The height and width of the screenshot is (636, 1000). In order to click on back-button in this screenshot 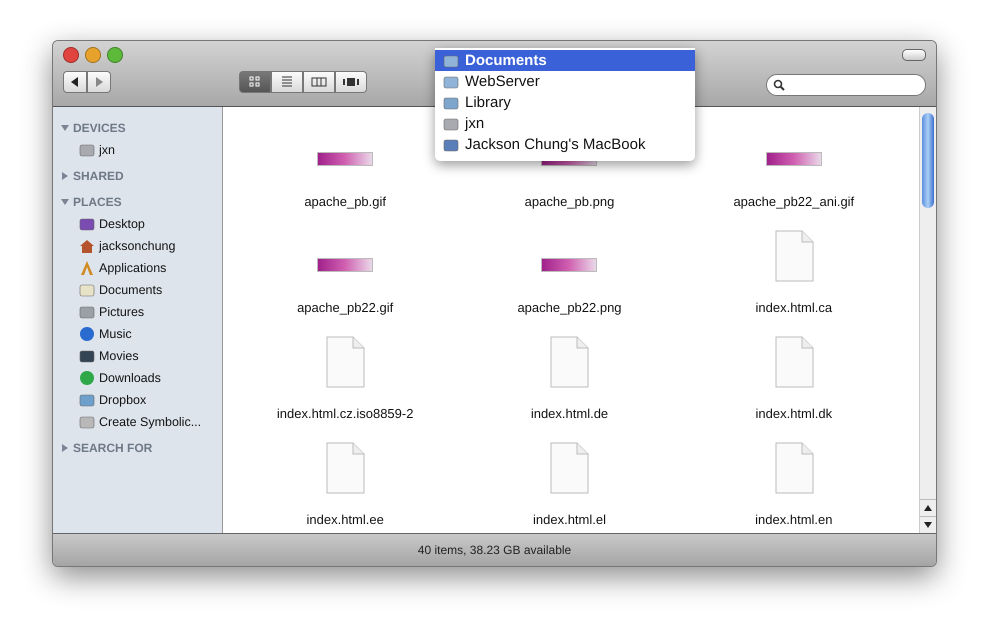, I will do `click(75, 82)`.